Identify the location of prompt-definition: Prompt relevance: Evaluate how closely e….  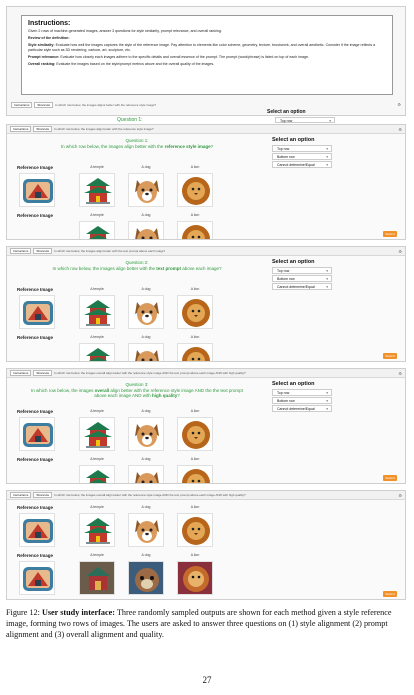
(168, 57).